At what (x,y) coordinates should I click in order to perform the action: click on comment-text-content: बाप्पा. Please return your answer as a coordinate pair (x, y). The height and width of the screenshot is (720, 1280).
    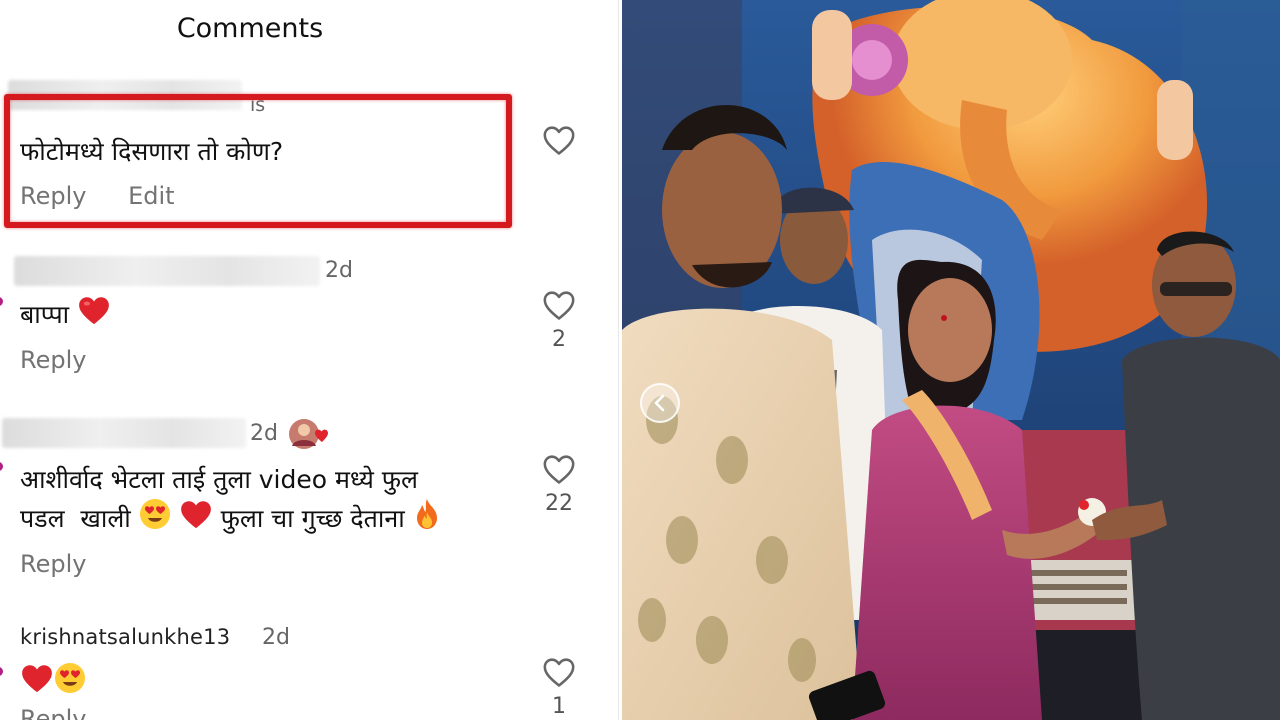
    Looking at the image, I should click on (45, 314).